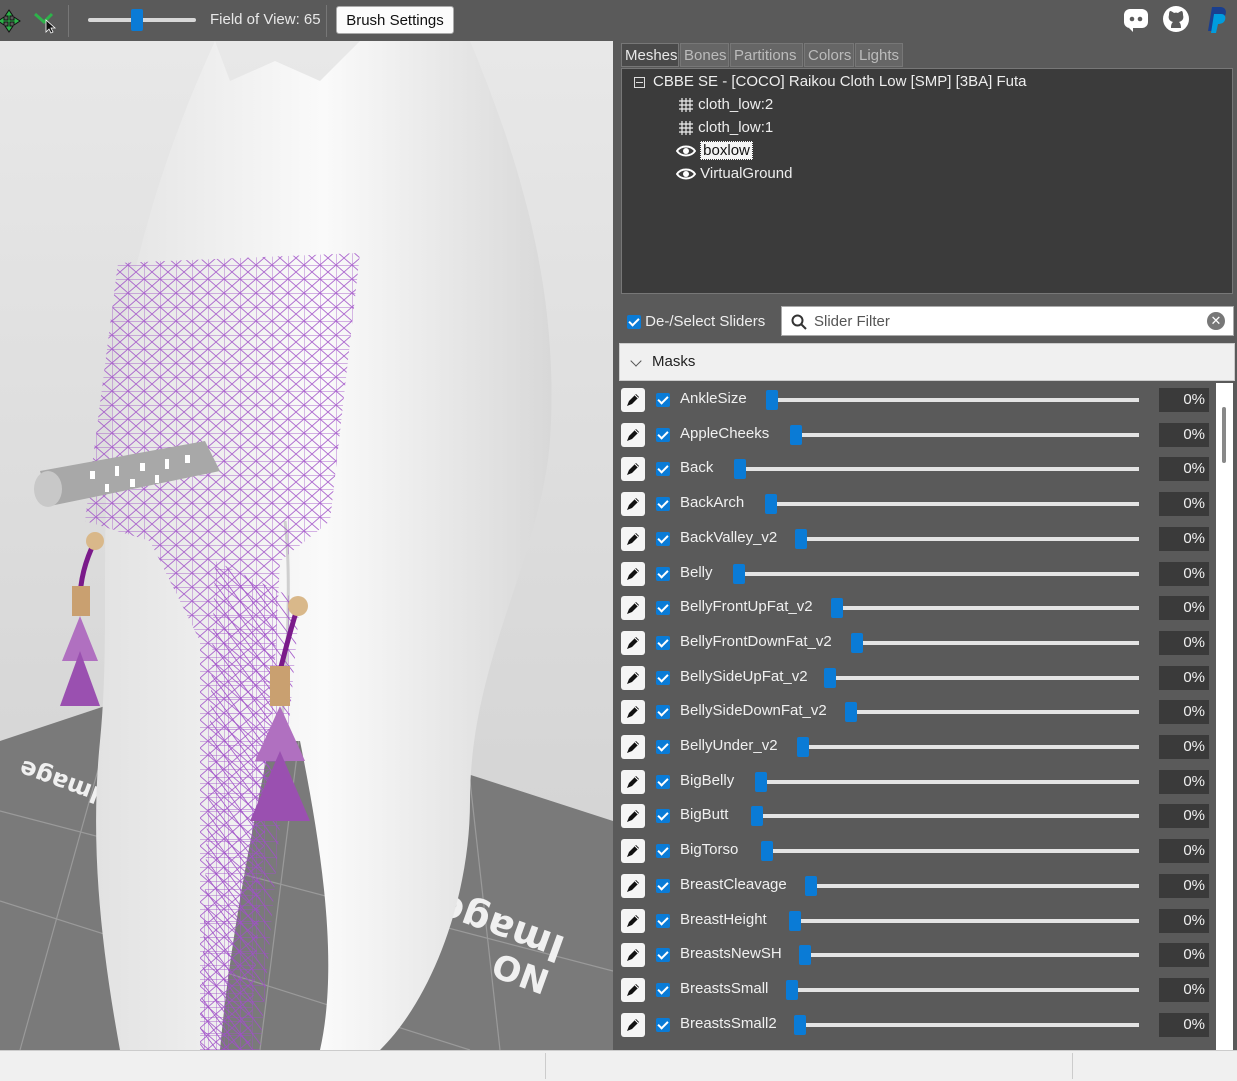 This screenshot has height=1081, width=1237. Describe the element at coordinates (733, 174) in the screenshot. I see `tree-item-virtualground: VirtualGround` at that location.